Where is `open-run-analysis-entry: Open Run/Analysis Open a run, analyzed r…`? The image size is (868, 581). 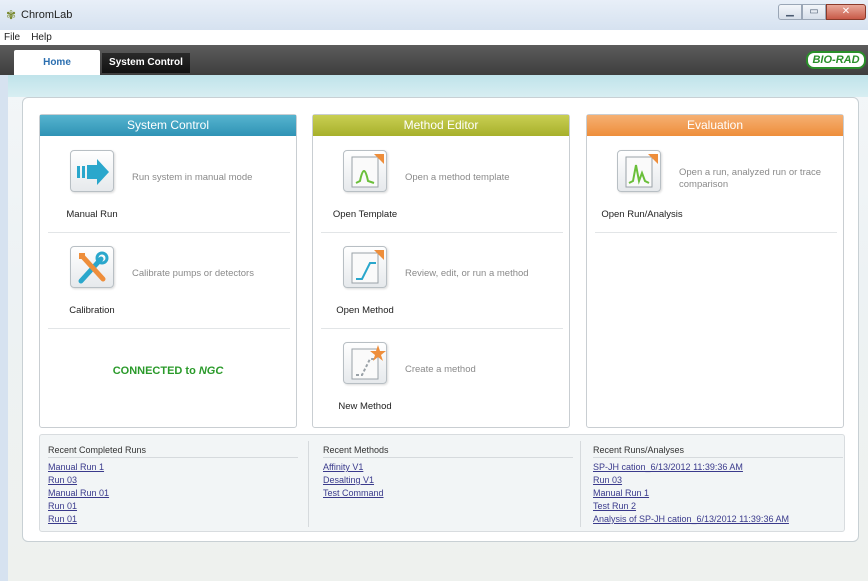
open-run-analysis-entry: Open Run/Analysis Open a run, analyzed r… is located at coordinates (715, 184).